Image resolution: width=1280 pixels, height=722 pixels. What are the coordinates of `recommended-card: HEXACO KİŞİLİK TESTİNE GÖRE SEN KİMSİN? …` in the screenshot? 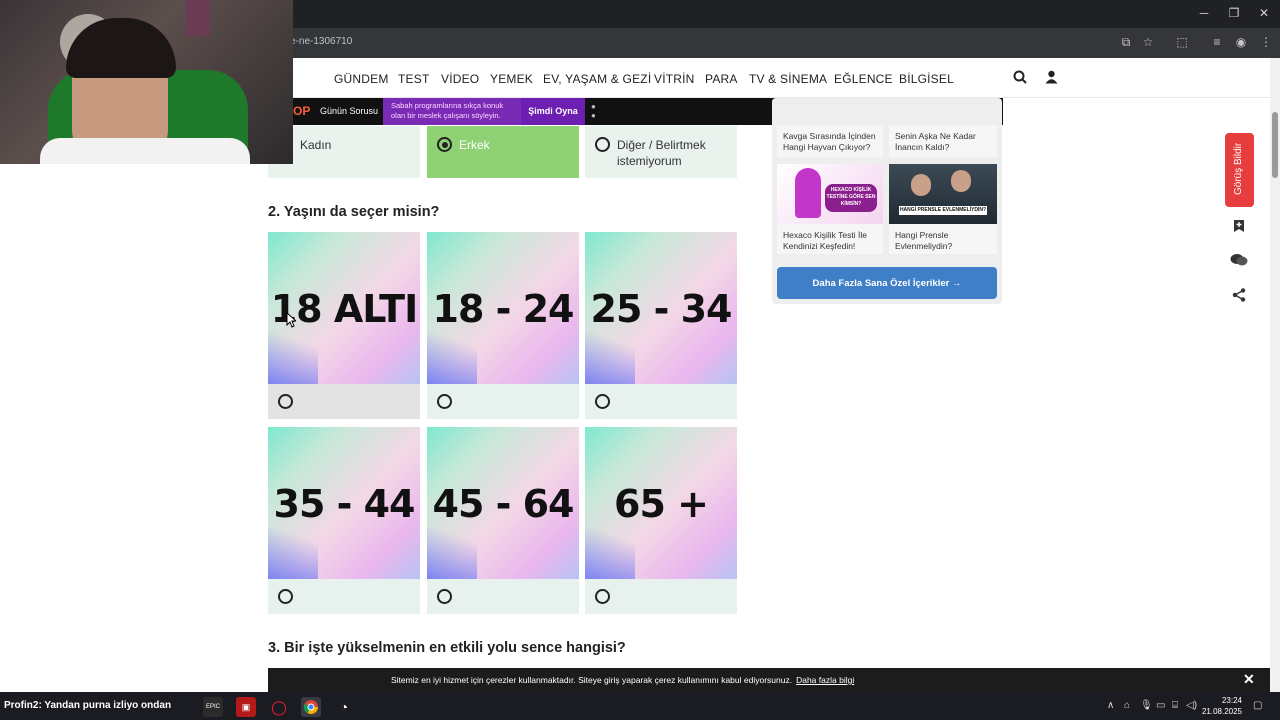 It's located at (830, 209).